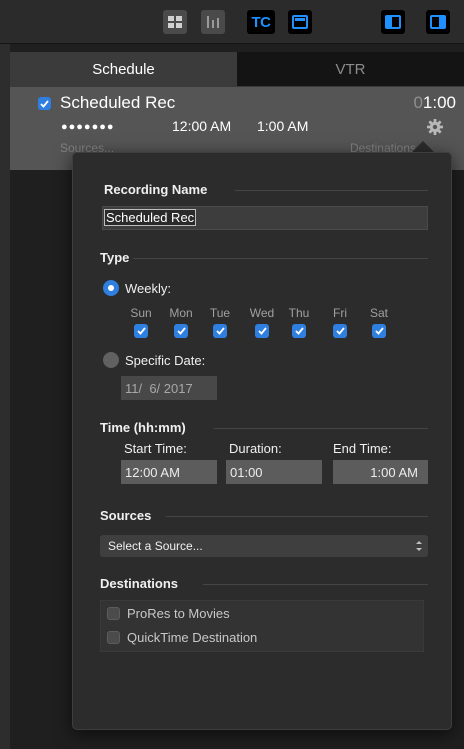 The width and height of the screenshot is (464, 749). I want to click on recording-duration-dim: 0, so click(418, 102).